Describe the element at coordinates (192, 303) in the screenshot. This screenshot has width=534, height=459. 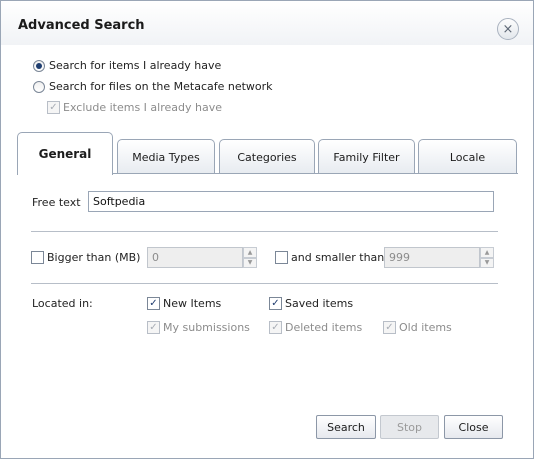
I see `new-items-label: New Items` at that location.